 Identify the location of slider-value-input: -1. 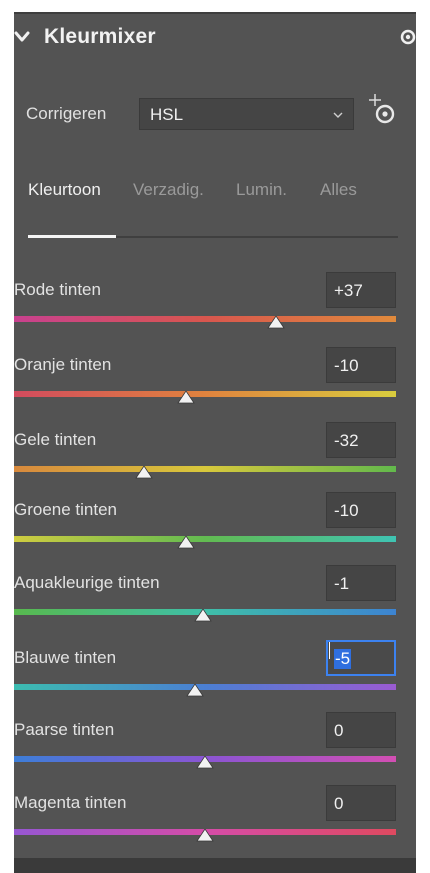
(361, 583).